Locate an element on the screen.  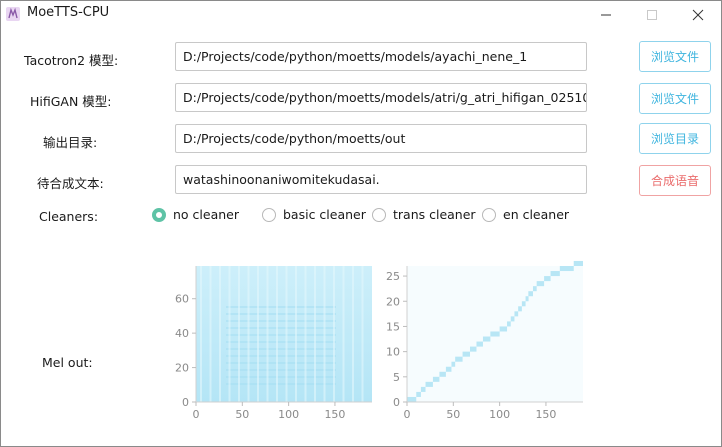
tacotron-model-label: Tacotron2 模型: is located at coordinates (71, 60).